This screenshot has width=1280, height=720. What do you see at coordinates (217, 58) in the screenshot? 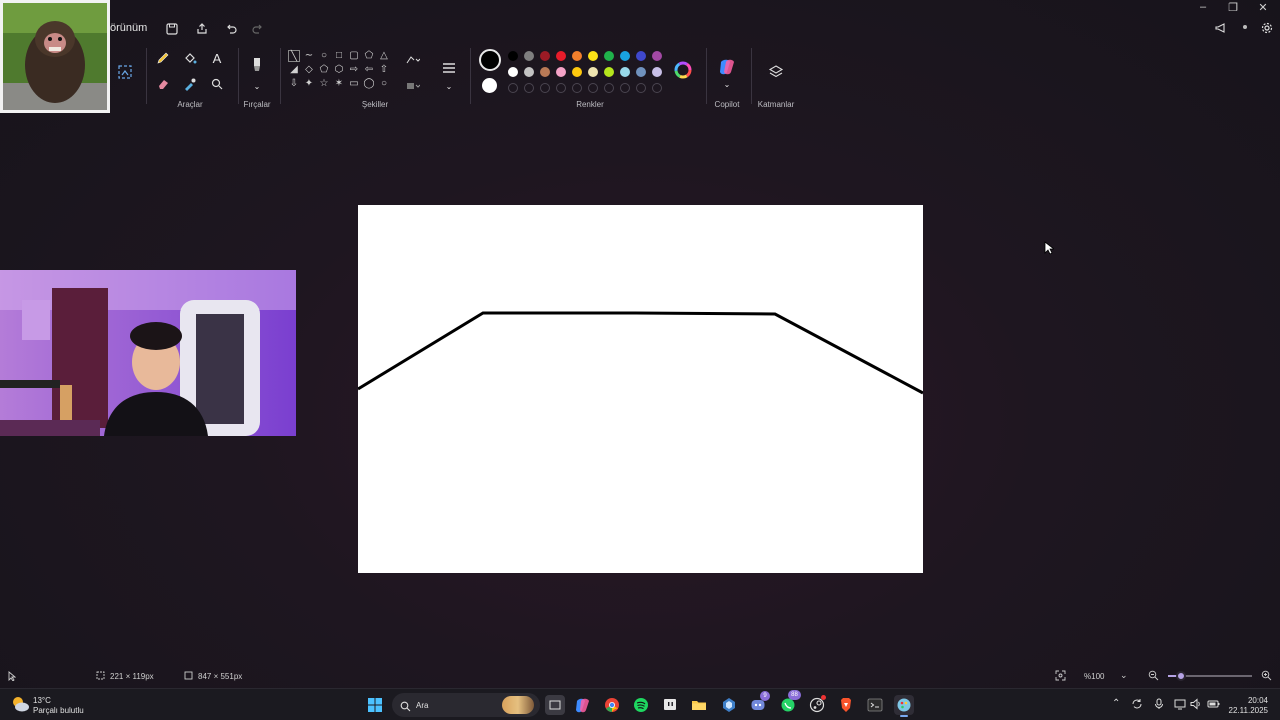
I see `text-icon: A` at bounding box center [217, 58].